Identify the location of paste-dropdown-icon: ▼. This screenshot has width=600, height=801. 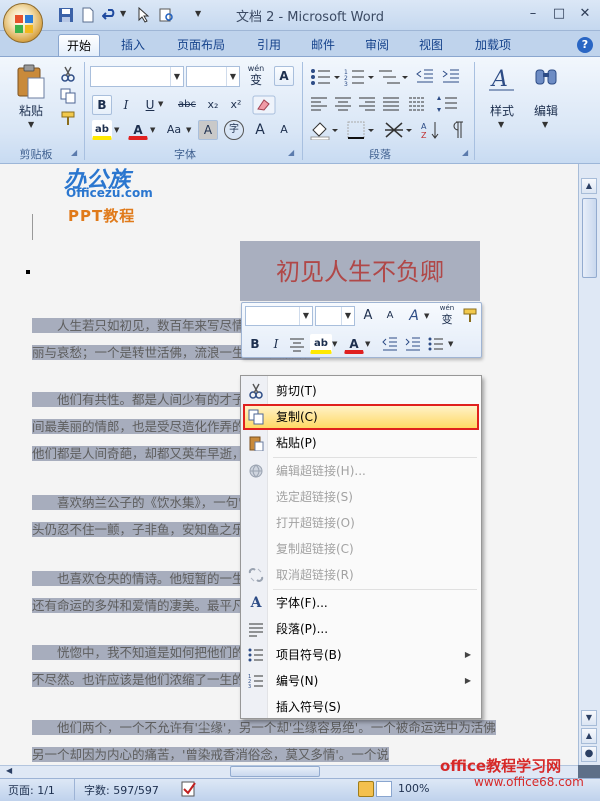
(31, 124).